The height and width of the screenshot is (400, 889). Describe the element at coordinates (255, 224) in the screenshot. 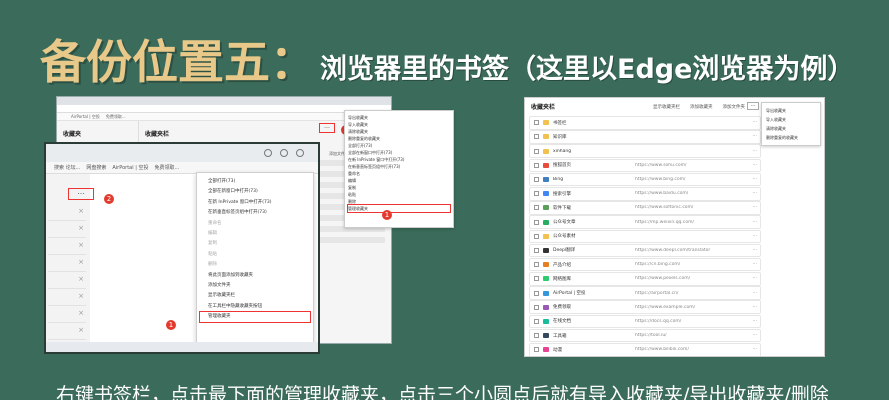

I see `menu-rename: 重命名` at that location.